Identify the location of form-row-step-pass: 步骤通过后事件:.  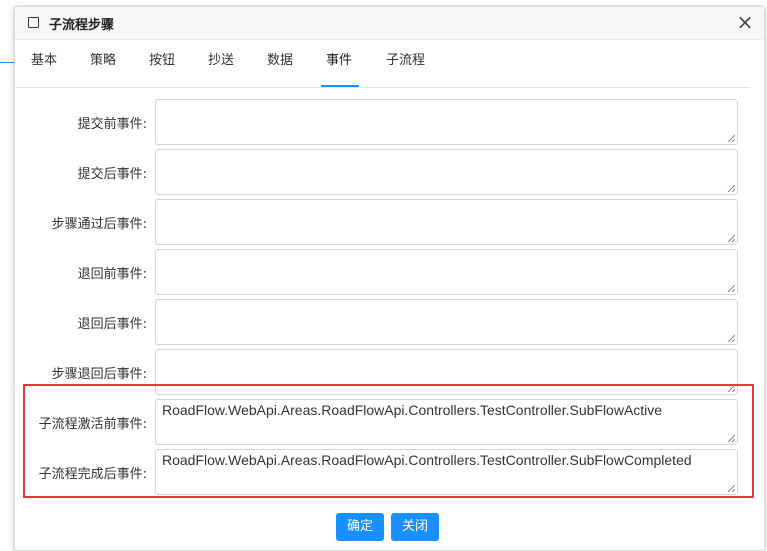
(389, 222).